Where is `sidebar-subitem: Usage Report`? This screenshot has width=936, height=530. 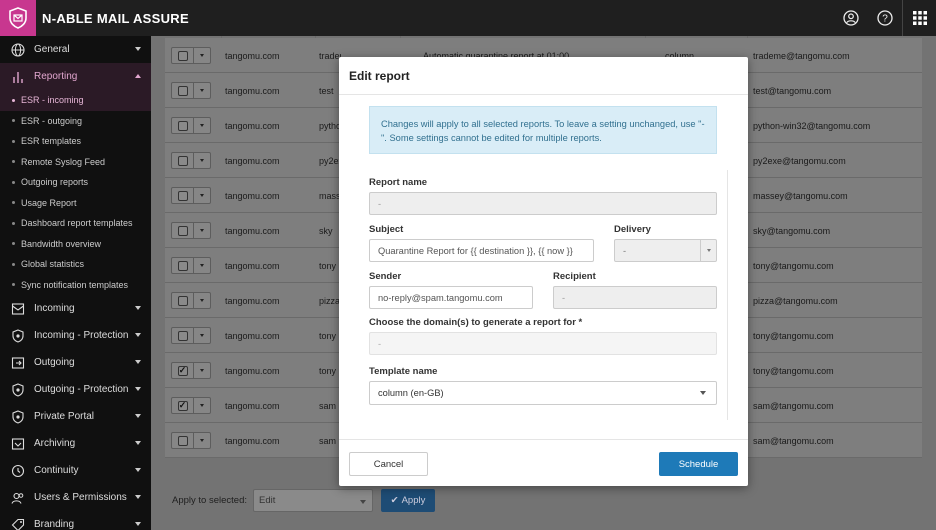 sidebar-subitem: Usage Report is located at coordinates (75, 203).